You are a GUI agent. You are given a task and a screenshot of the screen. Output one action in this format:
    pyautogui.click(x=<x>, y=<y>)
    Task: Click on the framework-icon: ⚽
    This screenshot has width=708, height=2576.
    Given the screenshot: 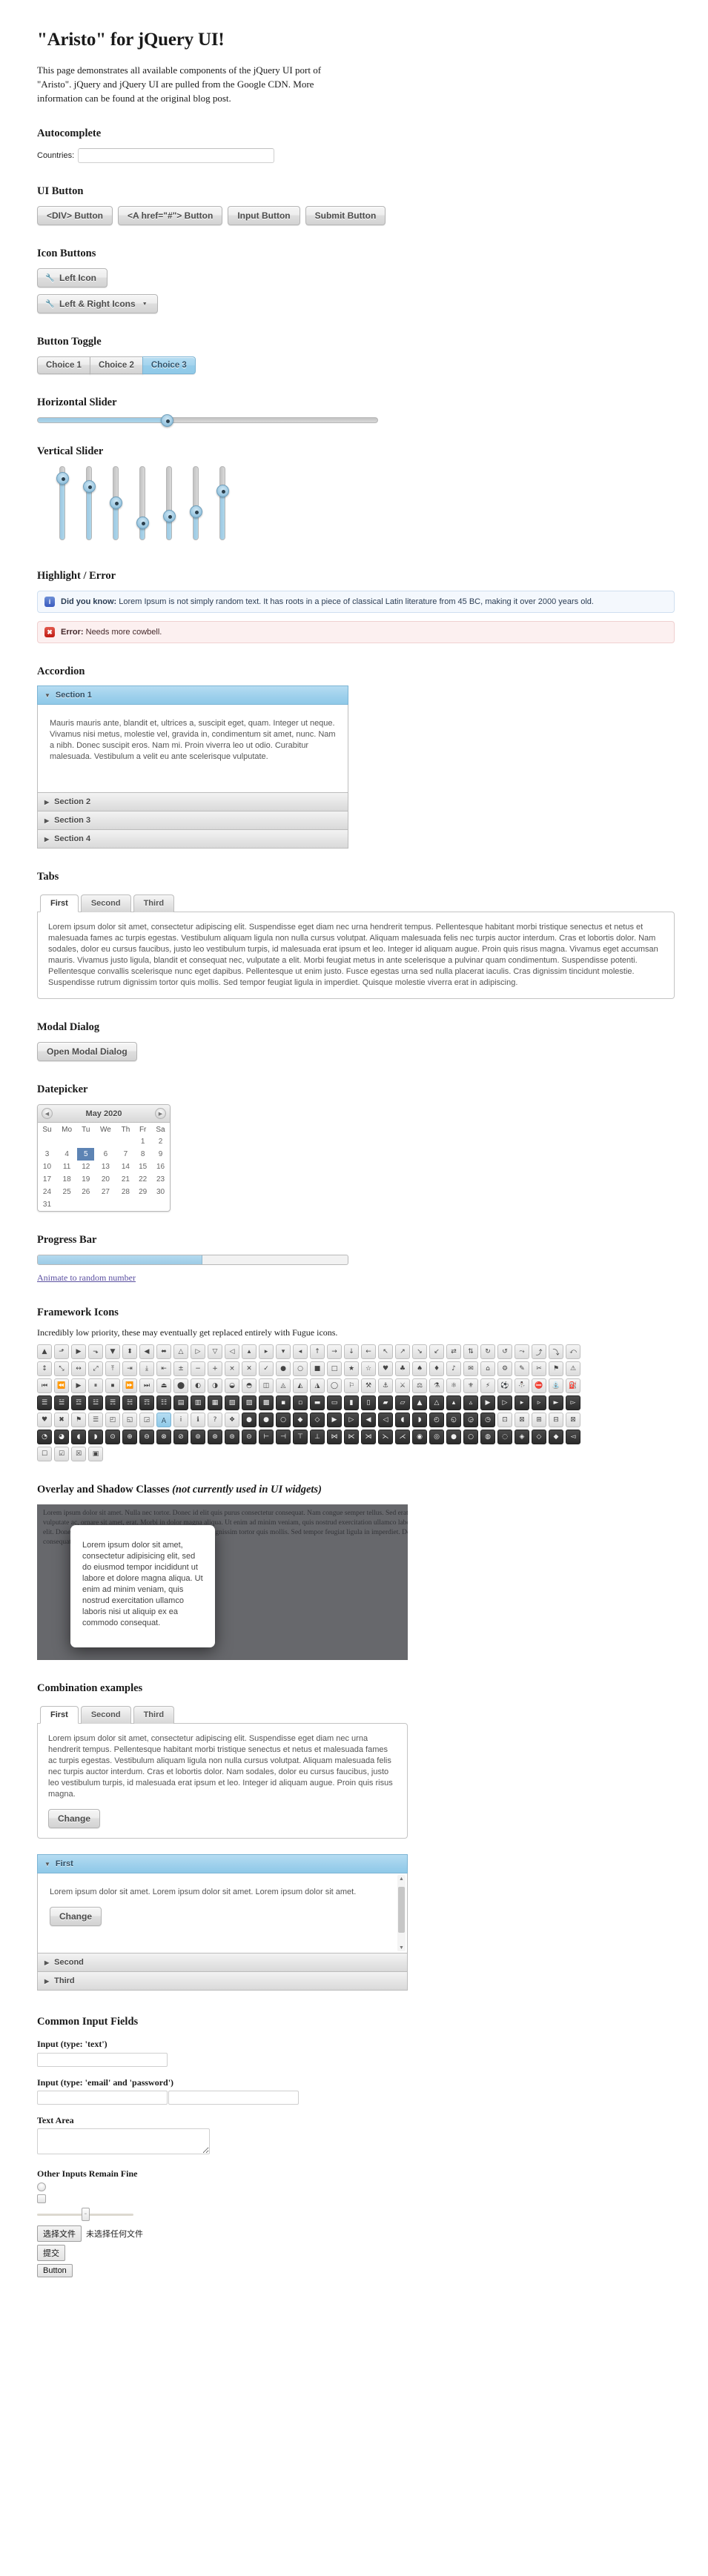 What is the action you would take?
    pyautogui.click(x=504, y=1385)
    